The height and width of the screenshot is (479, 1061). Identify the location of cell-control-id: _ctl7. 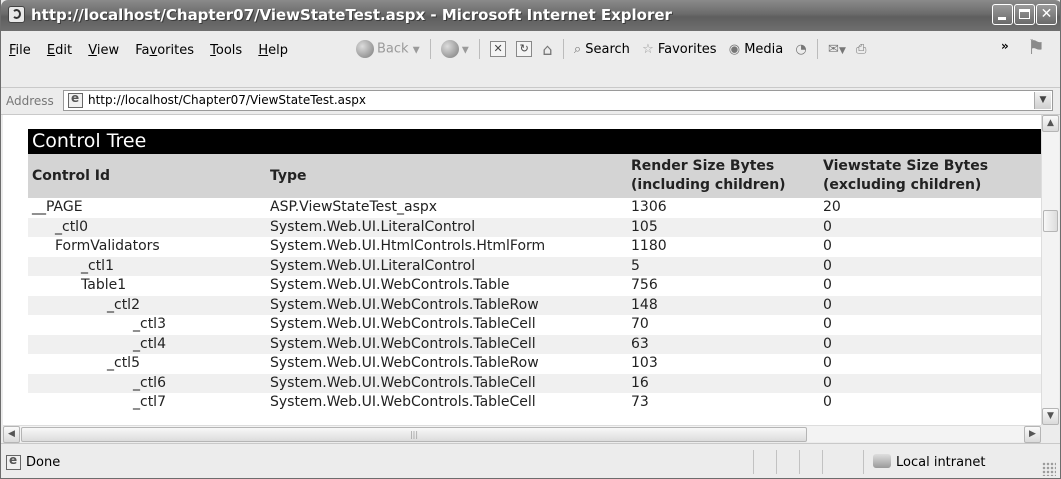
(149, 402).